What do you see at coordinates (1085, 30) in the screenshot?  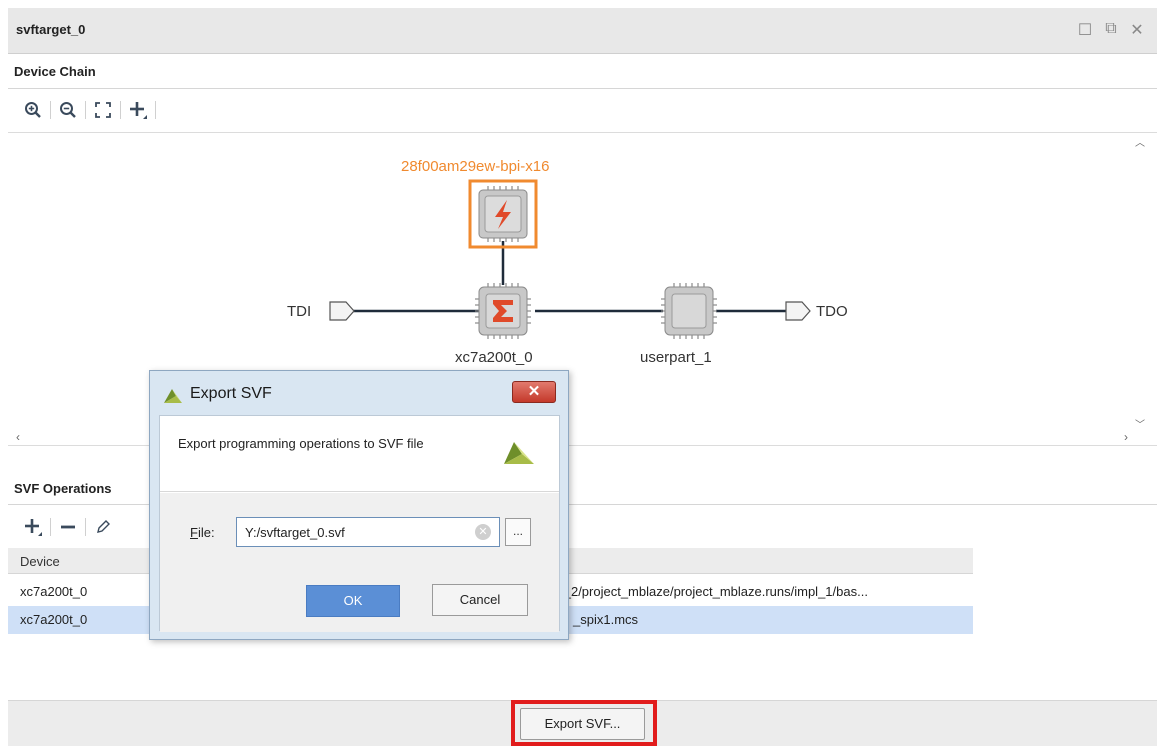 I see `maximize-icon: ☐` at bounding box center [1085, 30].